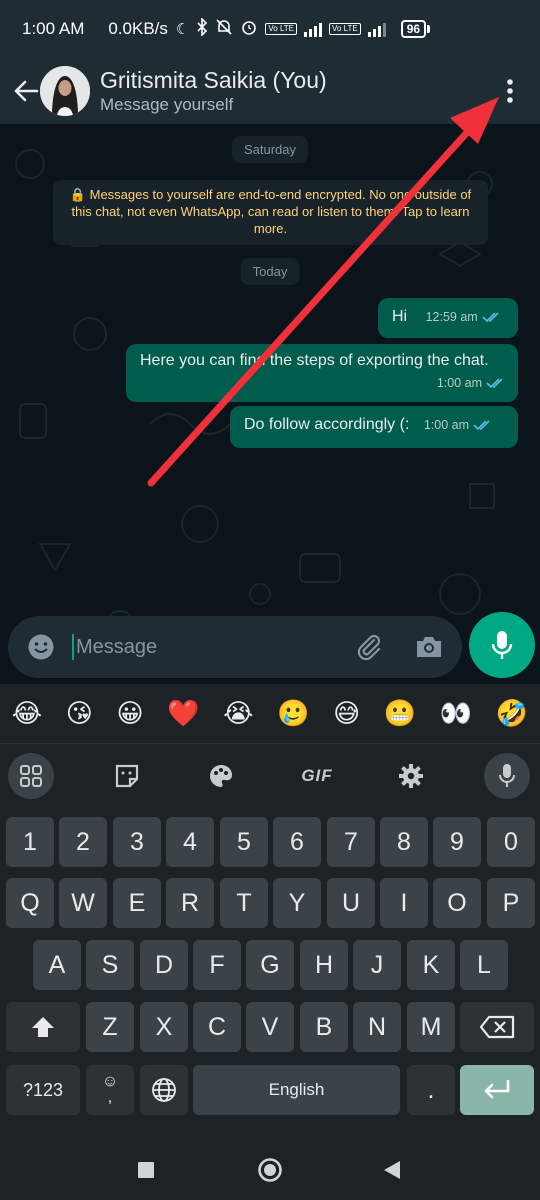 The image size is (540, 1200). I want to click on emoji-suggestion-row: 😂 😘 😀 ❤️ 😭 🥲 😅 😬 👀 🤣, so click(270, 714).